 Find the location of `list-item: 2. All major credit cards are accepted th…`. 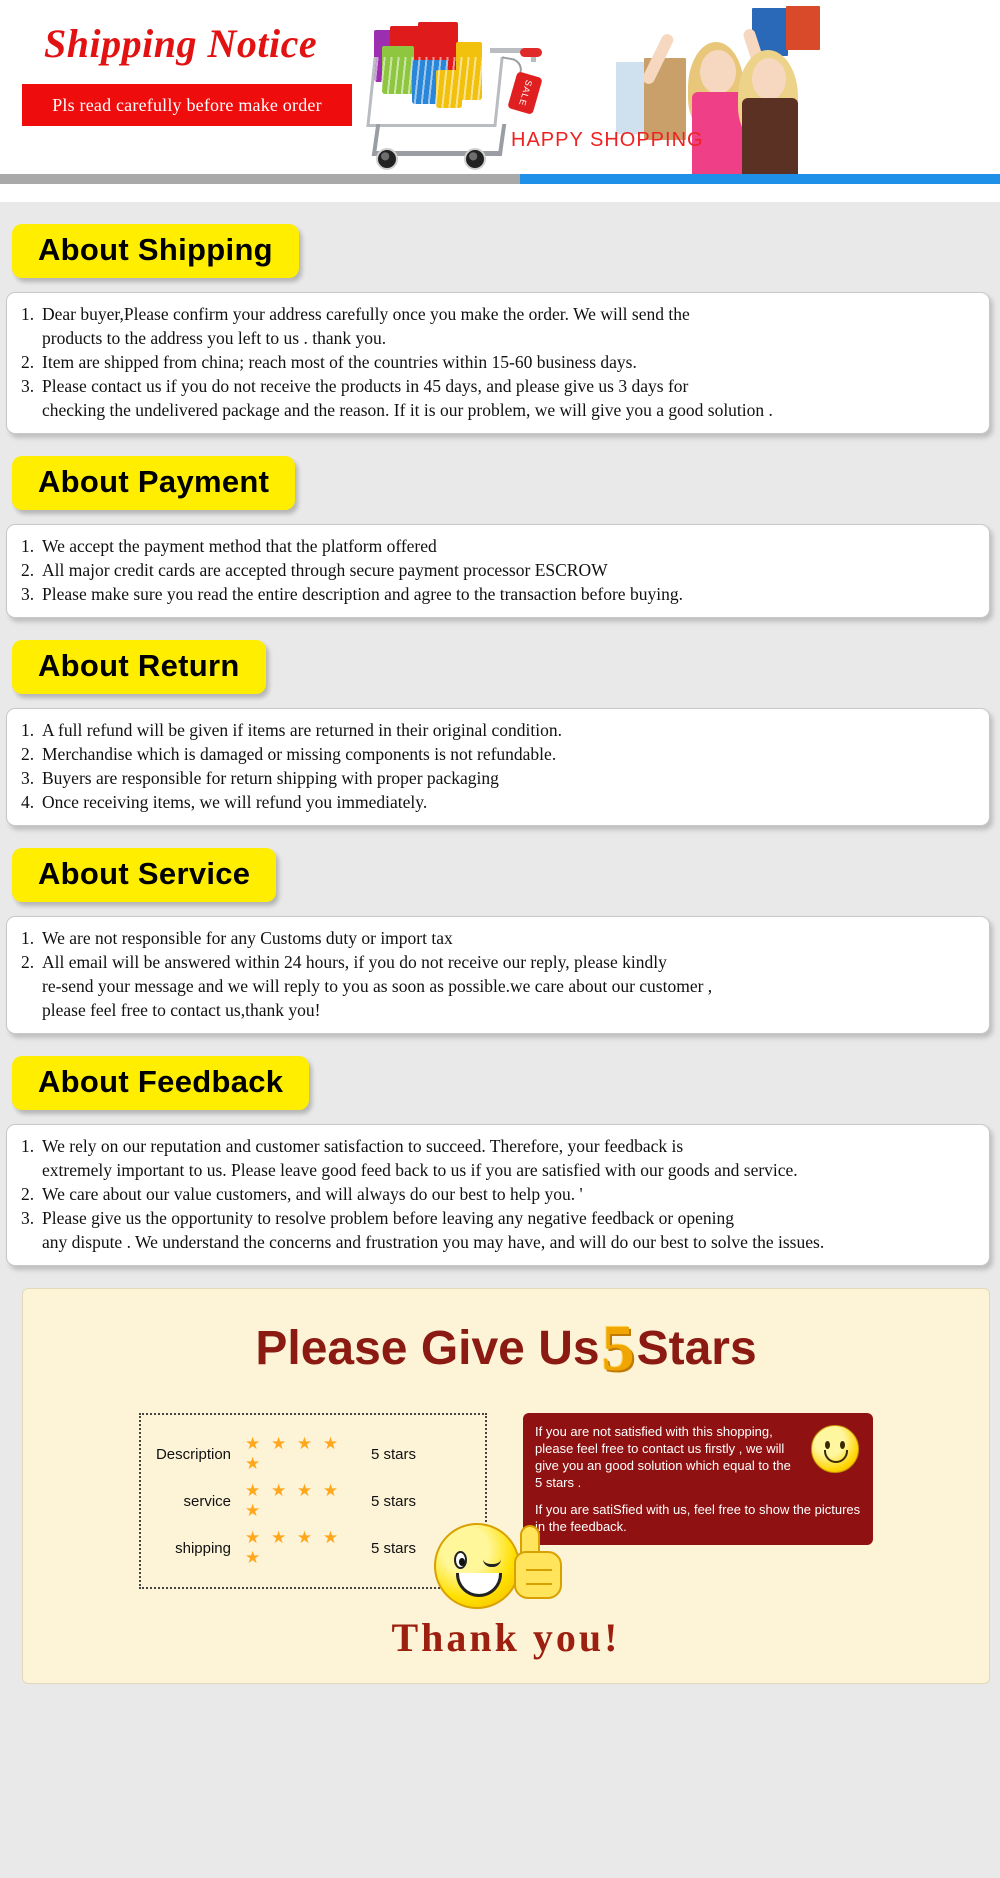

list-item: 2. All major credit cards are accepted th… is located at coordinates (498, 570).